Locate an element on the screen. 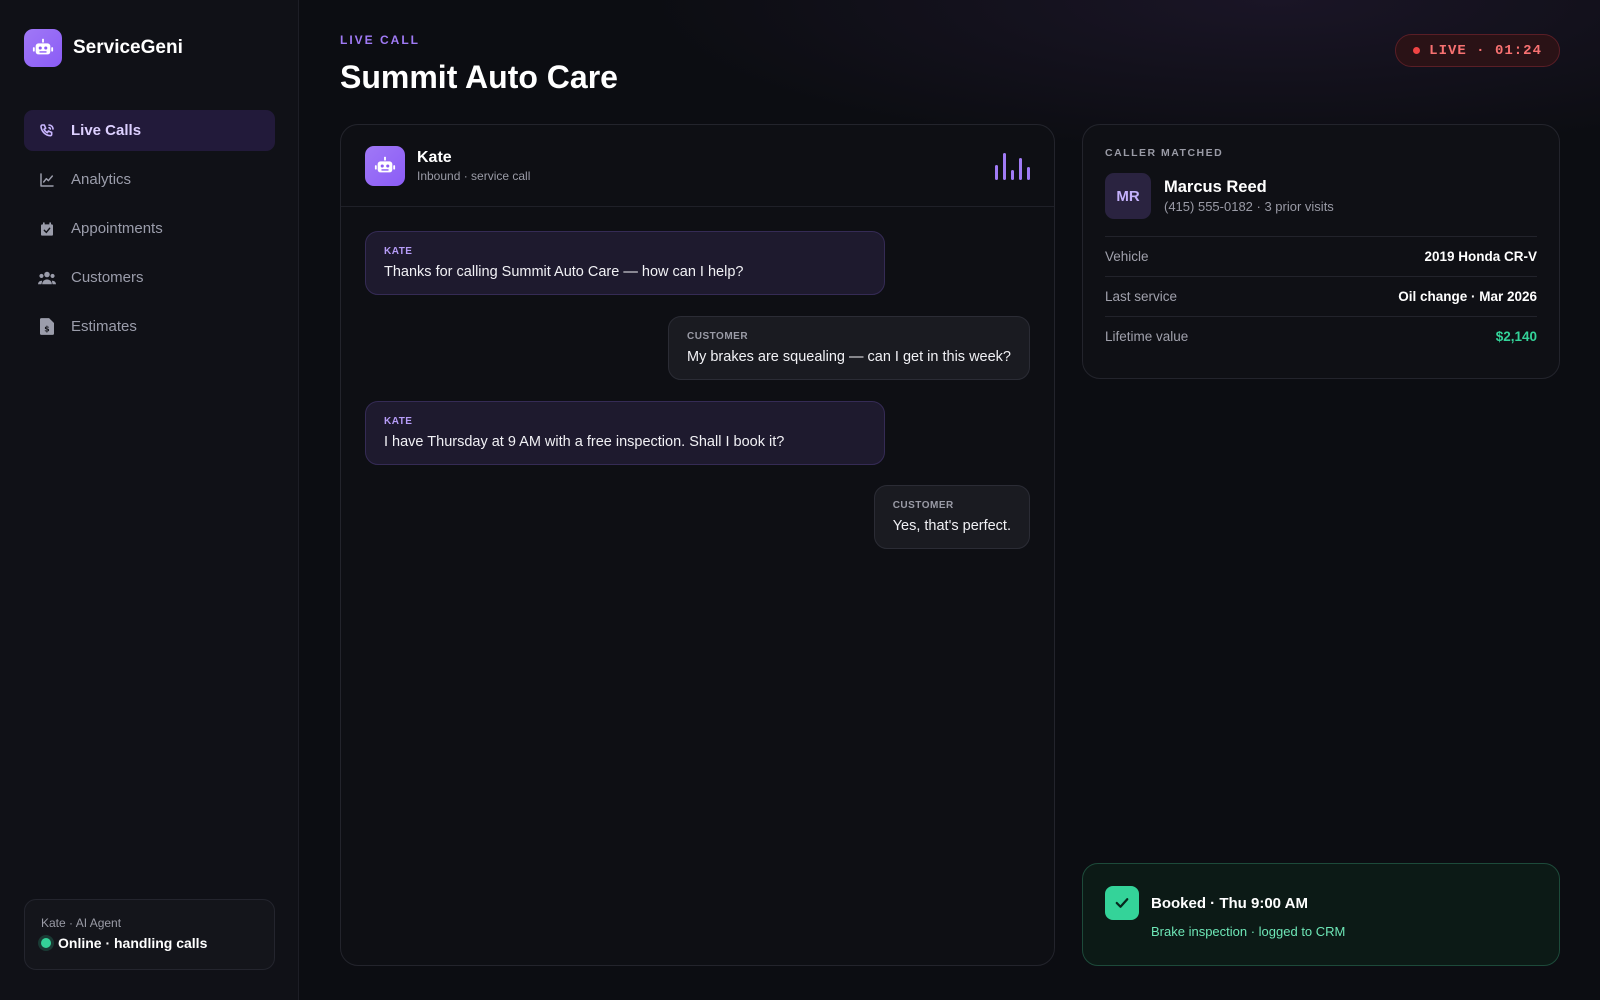  brand-name: ServiceGeni is located at coordinates (128, 47).